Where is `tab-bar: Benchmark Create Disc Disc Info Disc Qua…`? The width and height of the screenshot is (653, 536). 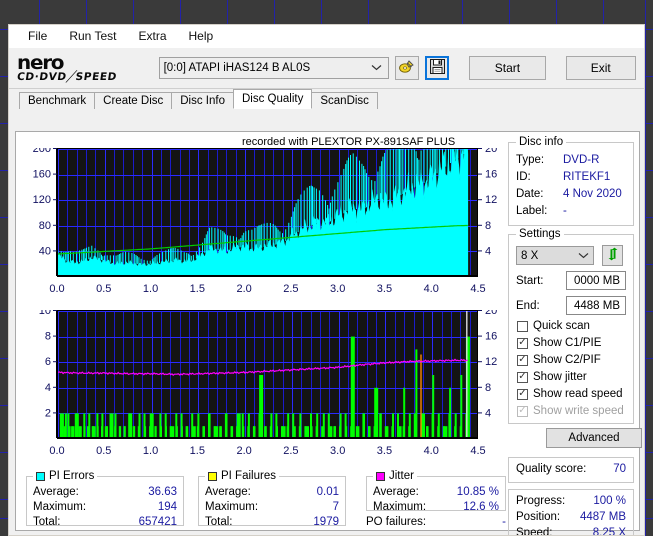
tab-bar: Benchmark Create Disc Disc Info Disc Qua… is located at coordinates (326, 99).